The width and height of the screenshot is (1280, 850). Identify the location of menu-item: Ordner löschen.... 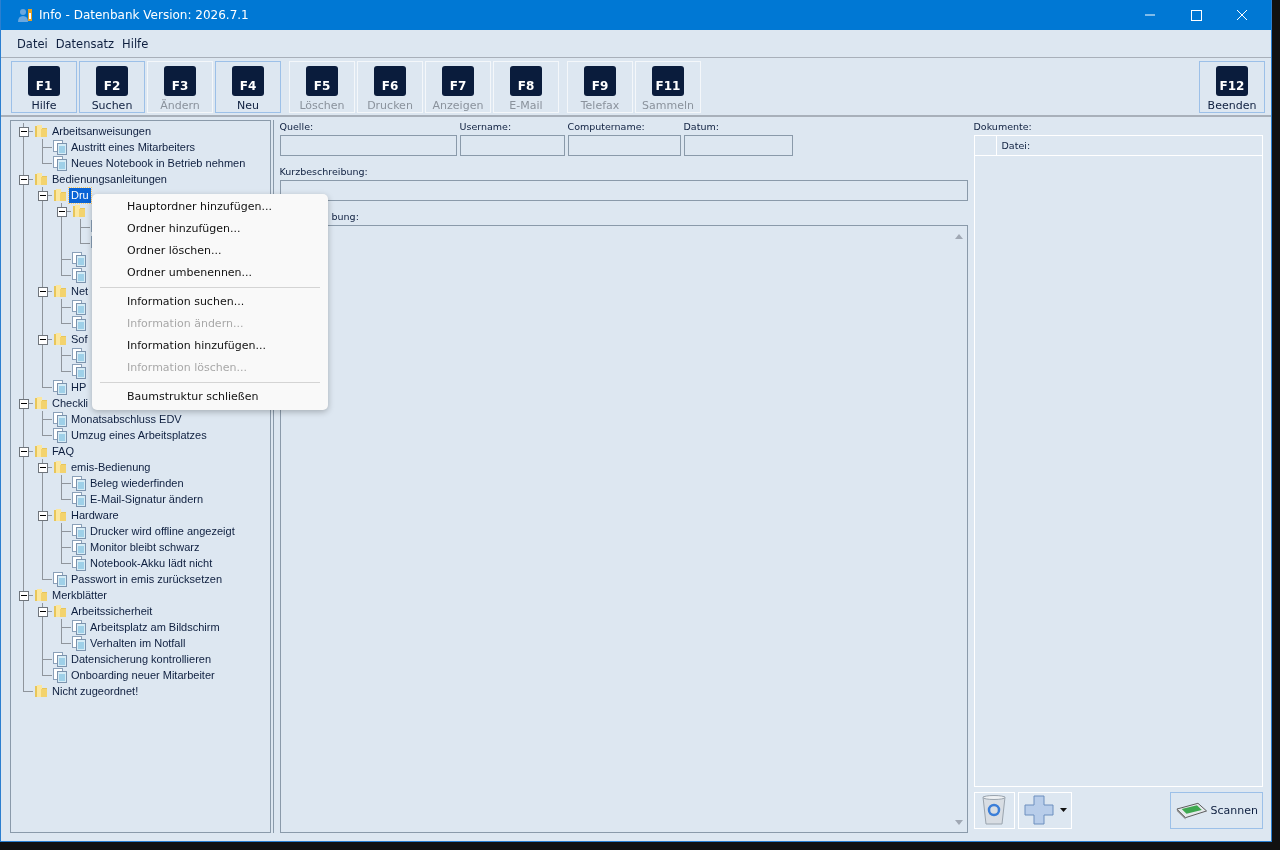
(210, 251).